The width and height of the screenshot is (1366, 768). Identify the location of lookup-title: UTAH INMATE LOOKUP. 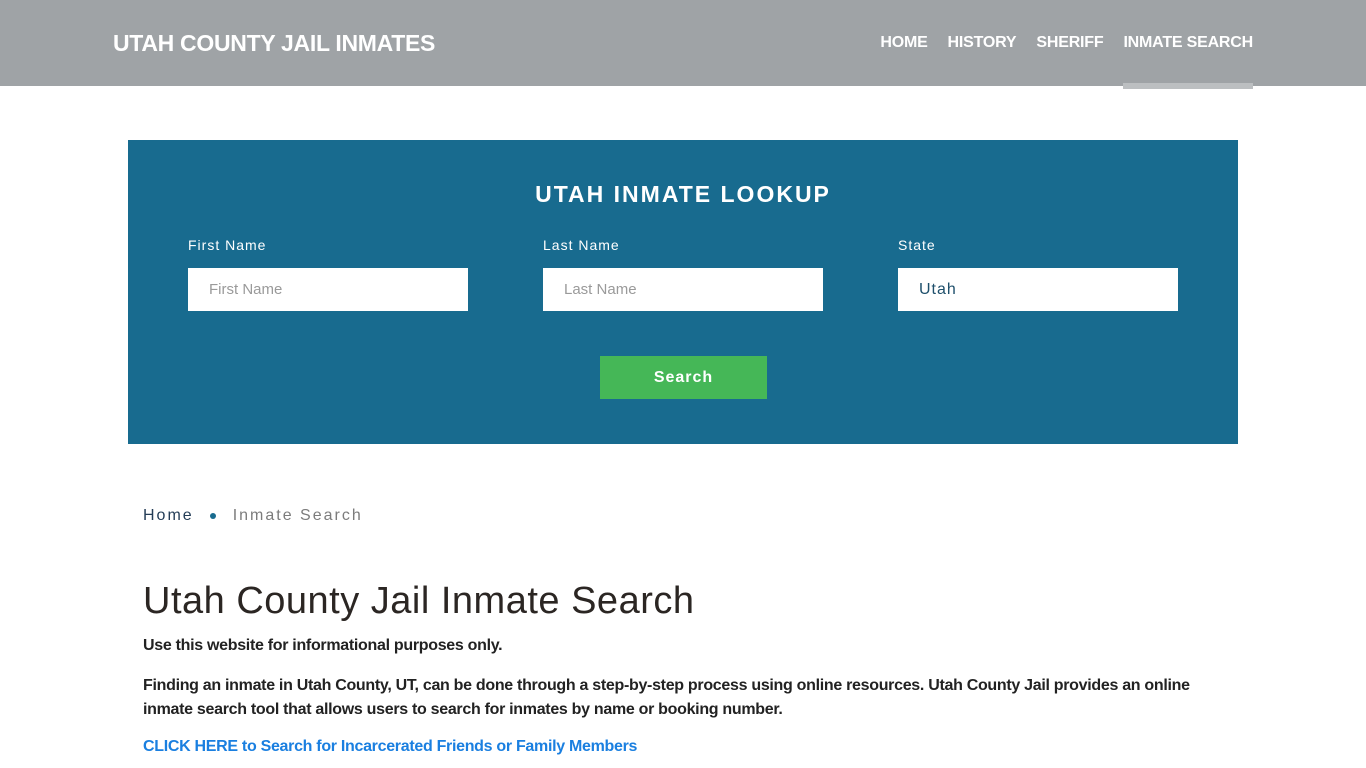
(683, 194).